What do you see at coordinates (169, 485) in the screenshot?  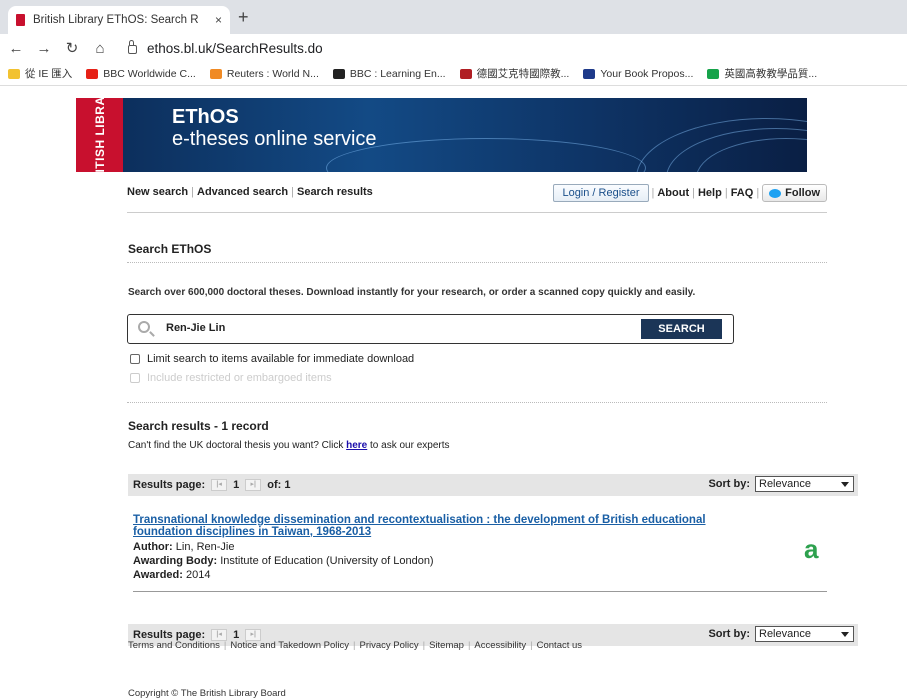 I see `pager-label: Results page:` at bounding box center [169, 485].